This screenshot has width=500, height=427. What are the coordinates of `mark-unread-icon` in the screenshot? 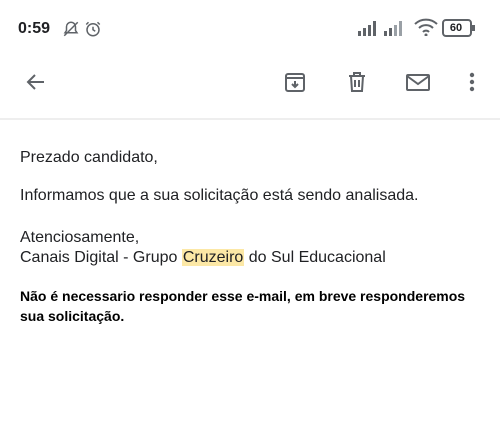 It's located at (418, 84).